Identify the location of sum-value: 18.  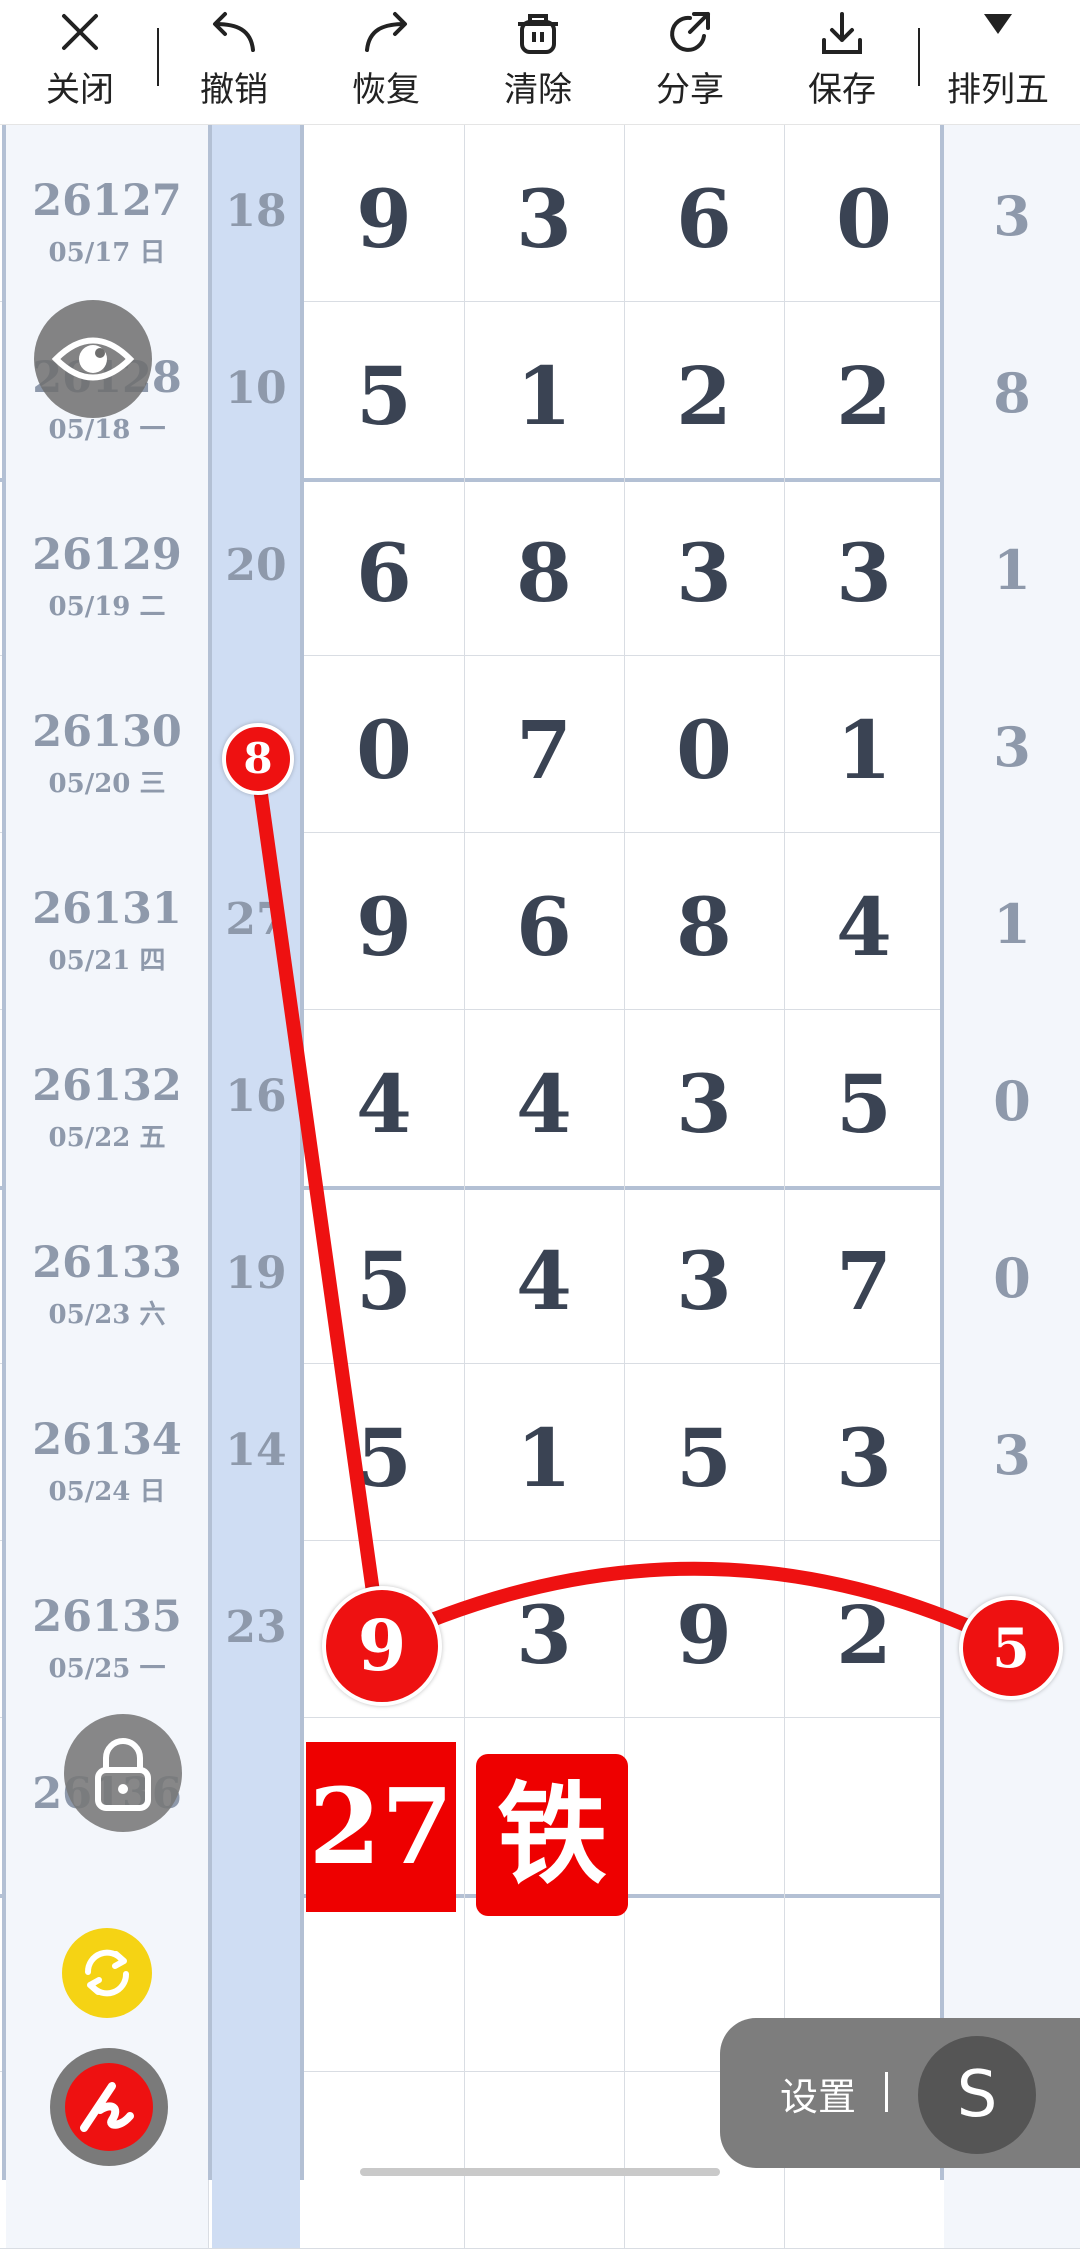
(256, 211).